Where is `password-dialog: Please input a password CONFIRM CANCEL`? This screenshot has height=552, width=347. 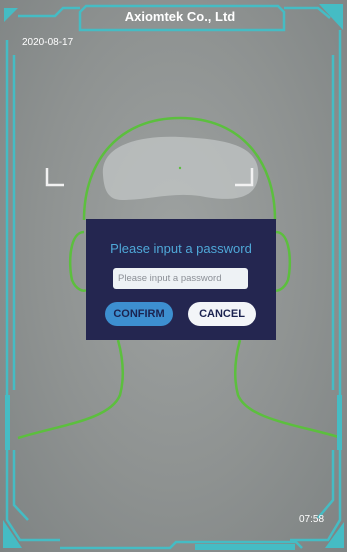 password-dialog: Please input a password CONFIRM CANCEL is located at coordinates (181, 279).